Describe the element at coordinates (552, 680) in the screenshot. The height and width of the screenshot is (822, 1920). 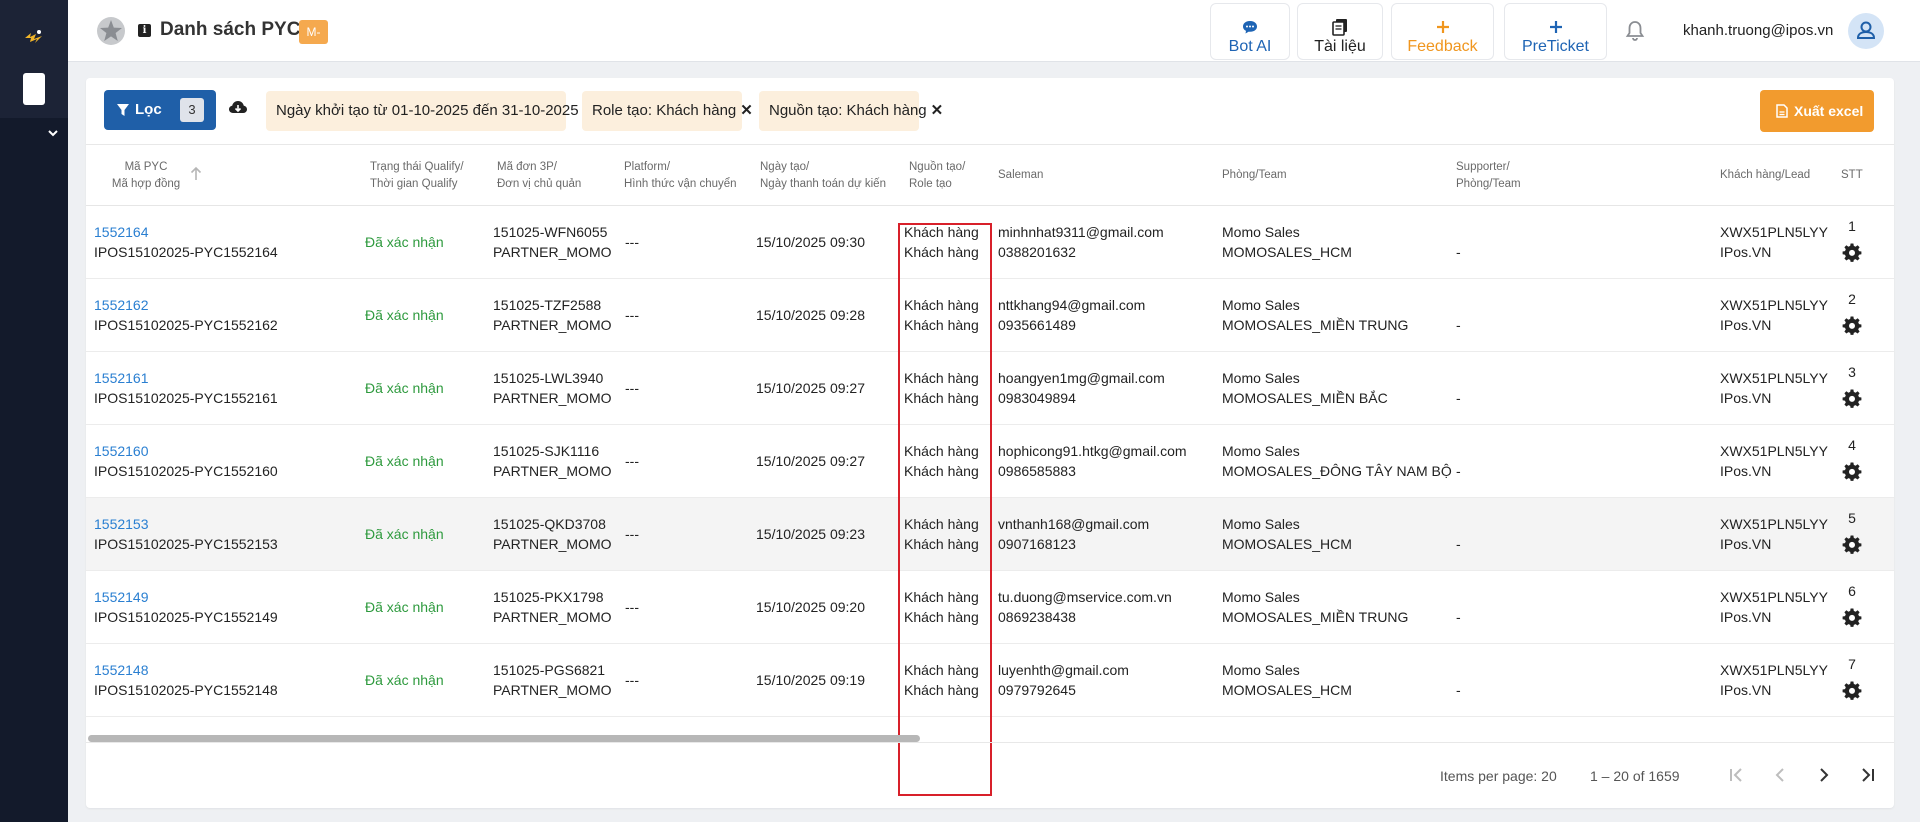
I see `cell-order: 151025-PGS6821 PARTNER_MOMO` at that location.